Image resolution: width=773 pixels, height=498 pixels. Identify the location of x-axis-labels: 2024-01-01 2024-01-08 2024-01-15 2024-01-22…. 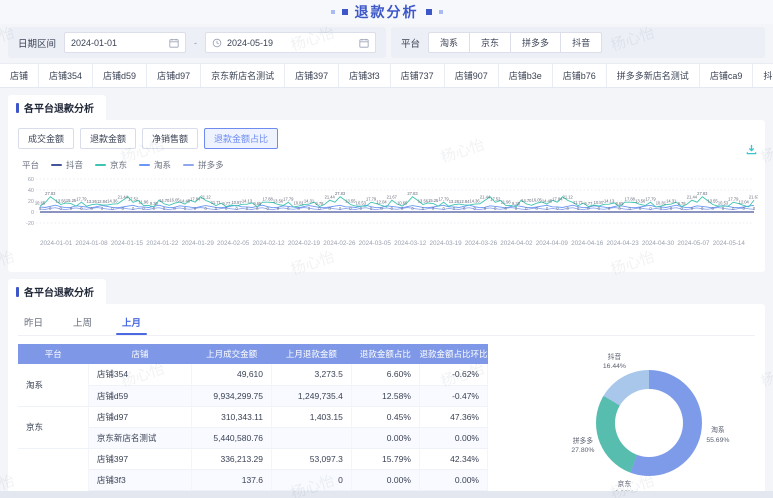
(392, 243).